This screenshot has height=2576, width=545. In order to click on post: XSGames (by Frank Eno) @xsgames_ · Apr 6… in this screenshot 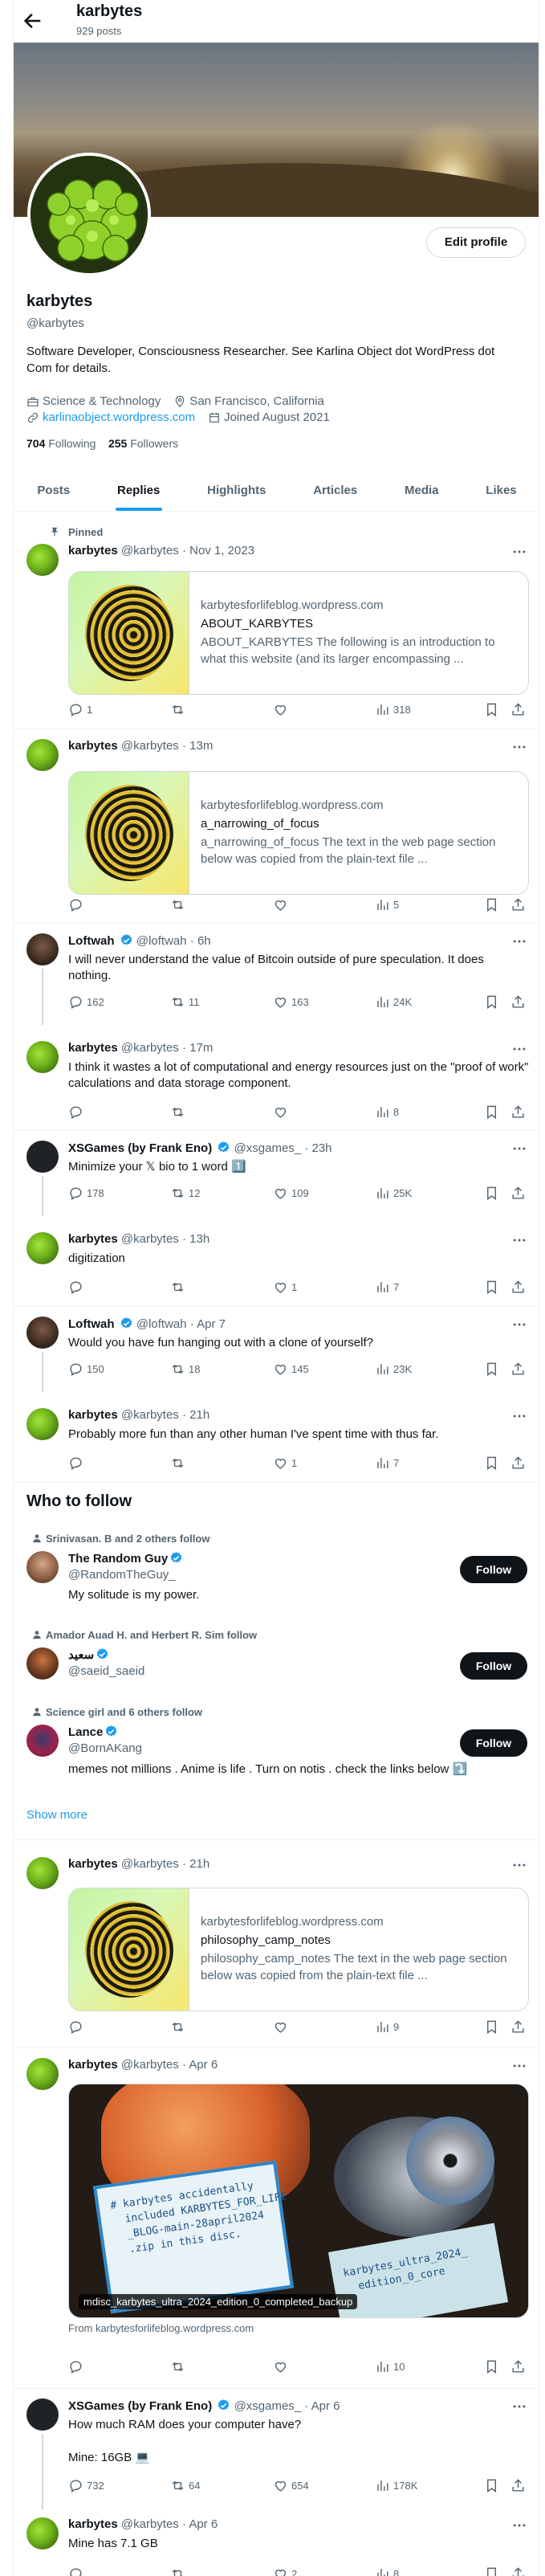, I will do `click(276, 2449)`.